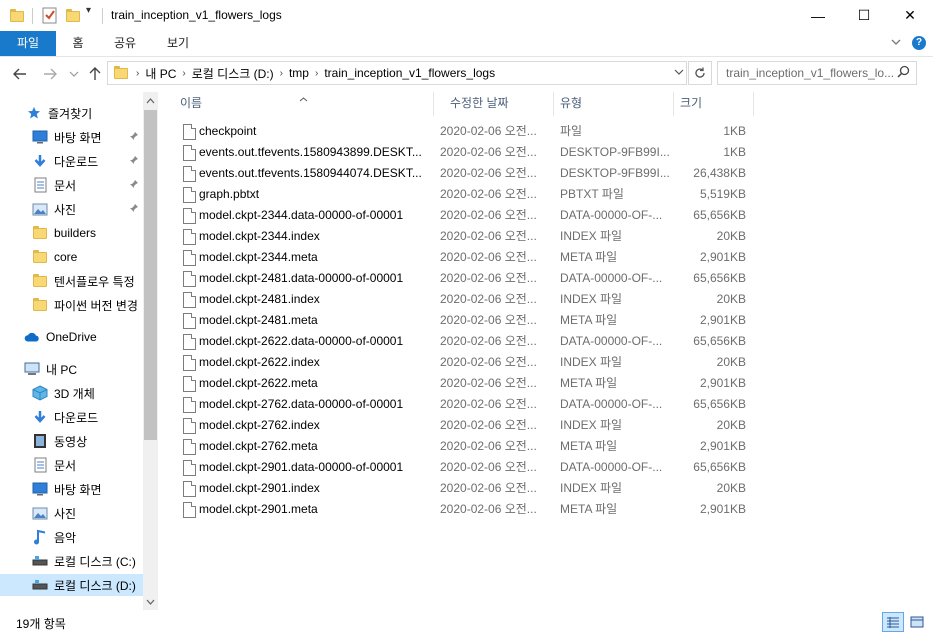  Describe the element at coordinates (298, 104) in the screenshot. I see `column-header-name: 이름` at that location.